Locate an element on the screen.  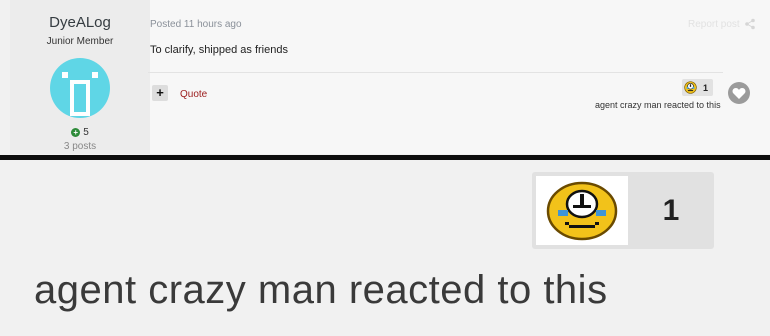
plus-circle-icon: + is located at coordinates (76, 132).